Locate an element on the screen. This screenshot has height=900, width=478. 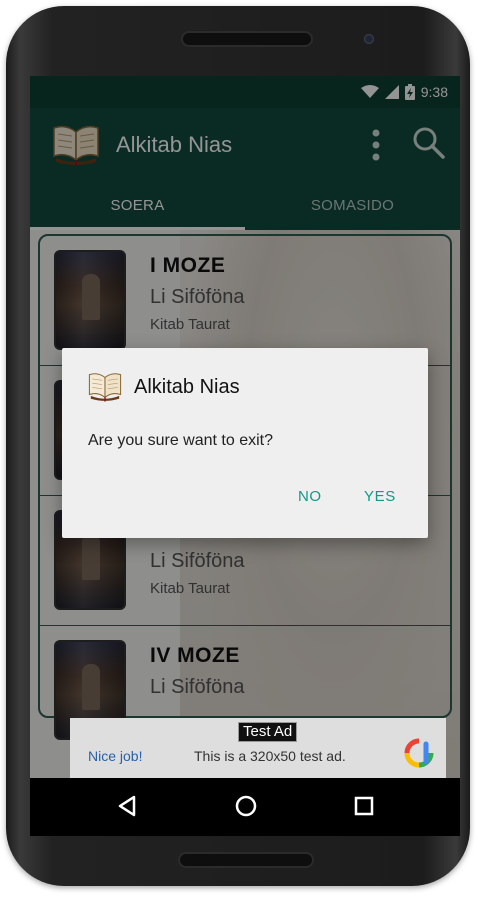
earpiece-speaker is located at coordinates (247, 39).